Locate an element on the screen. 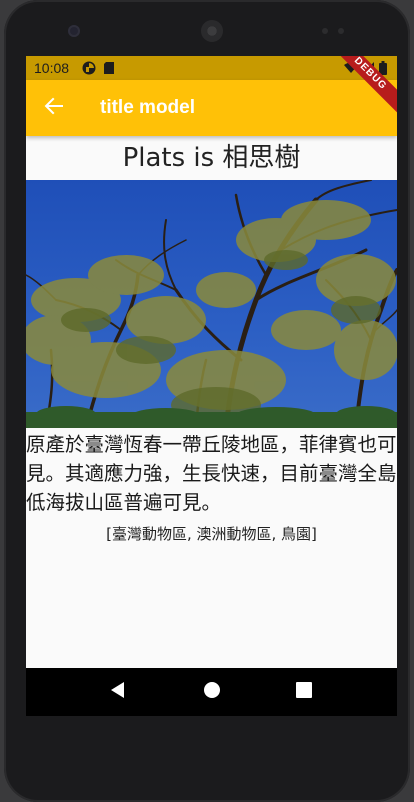 This screenshot has width=414, height=802. nav-overview-button is located at coordinates (304, 692).